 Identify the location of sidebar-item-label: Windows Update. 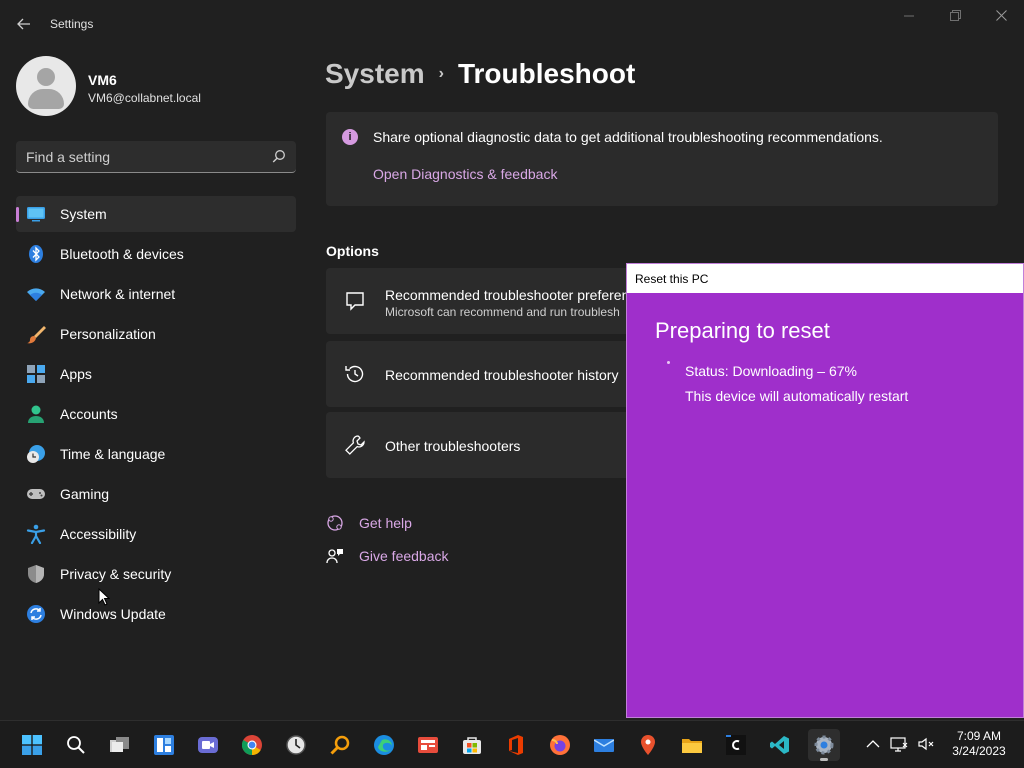
(113, 614).